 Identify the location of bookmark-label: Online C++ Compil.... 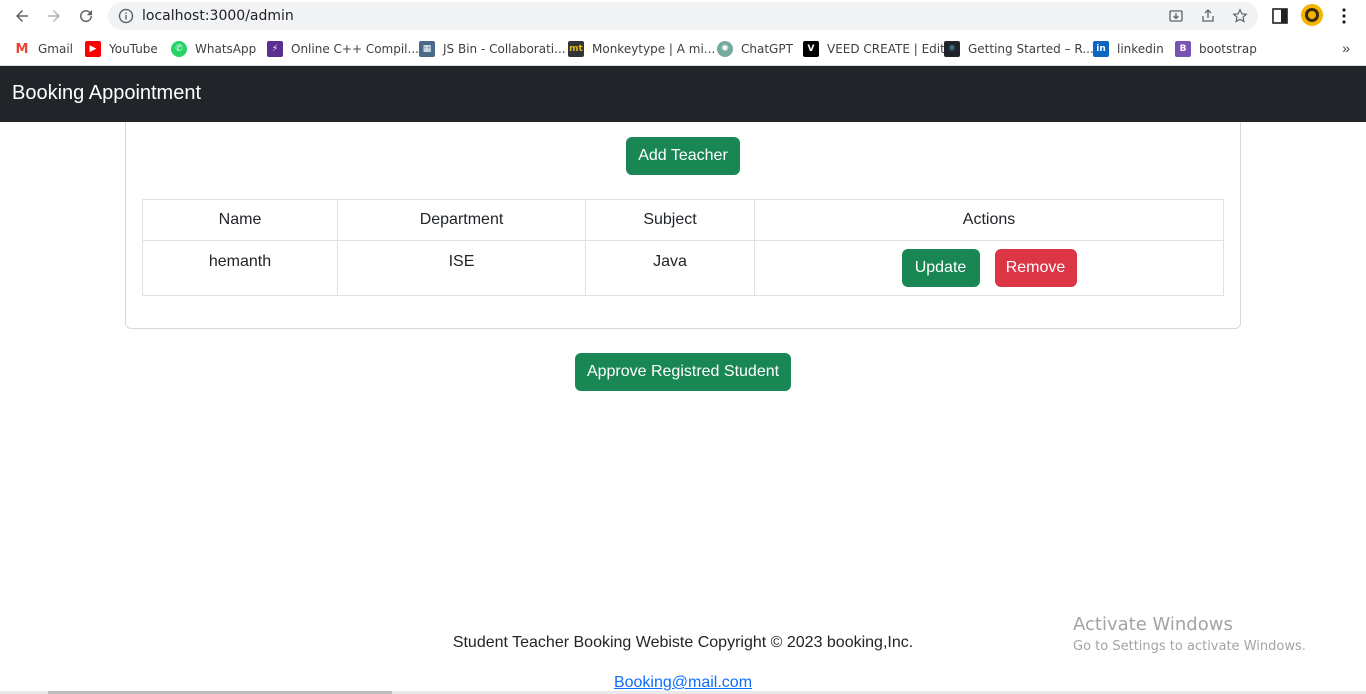
(355, 49).